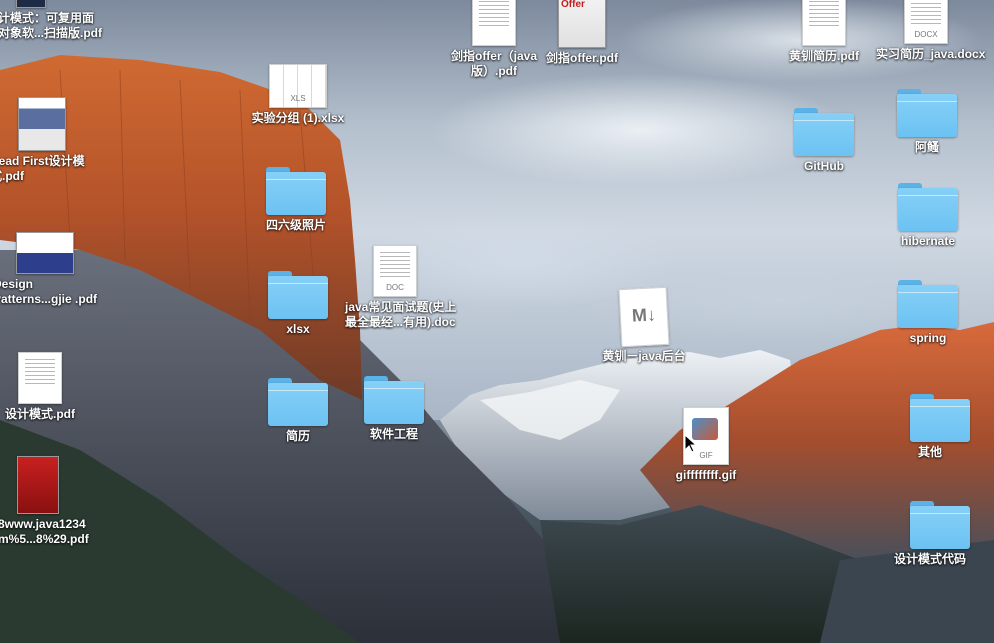 Image resolution: width=994 pixels, height=643 pixels. What do you see at coordinates (44, 531) in the screenshot?
I see `icon-label: 8www.java1234 m%5...8%29.pdf` at bounding box center [44, 531].